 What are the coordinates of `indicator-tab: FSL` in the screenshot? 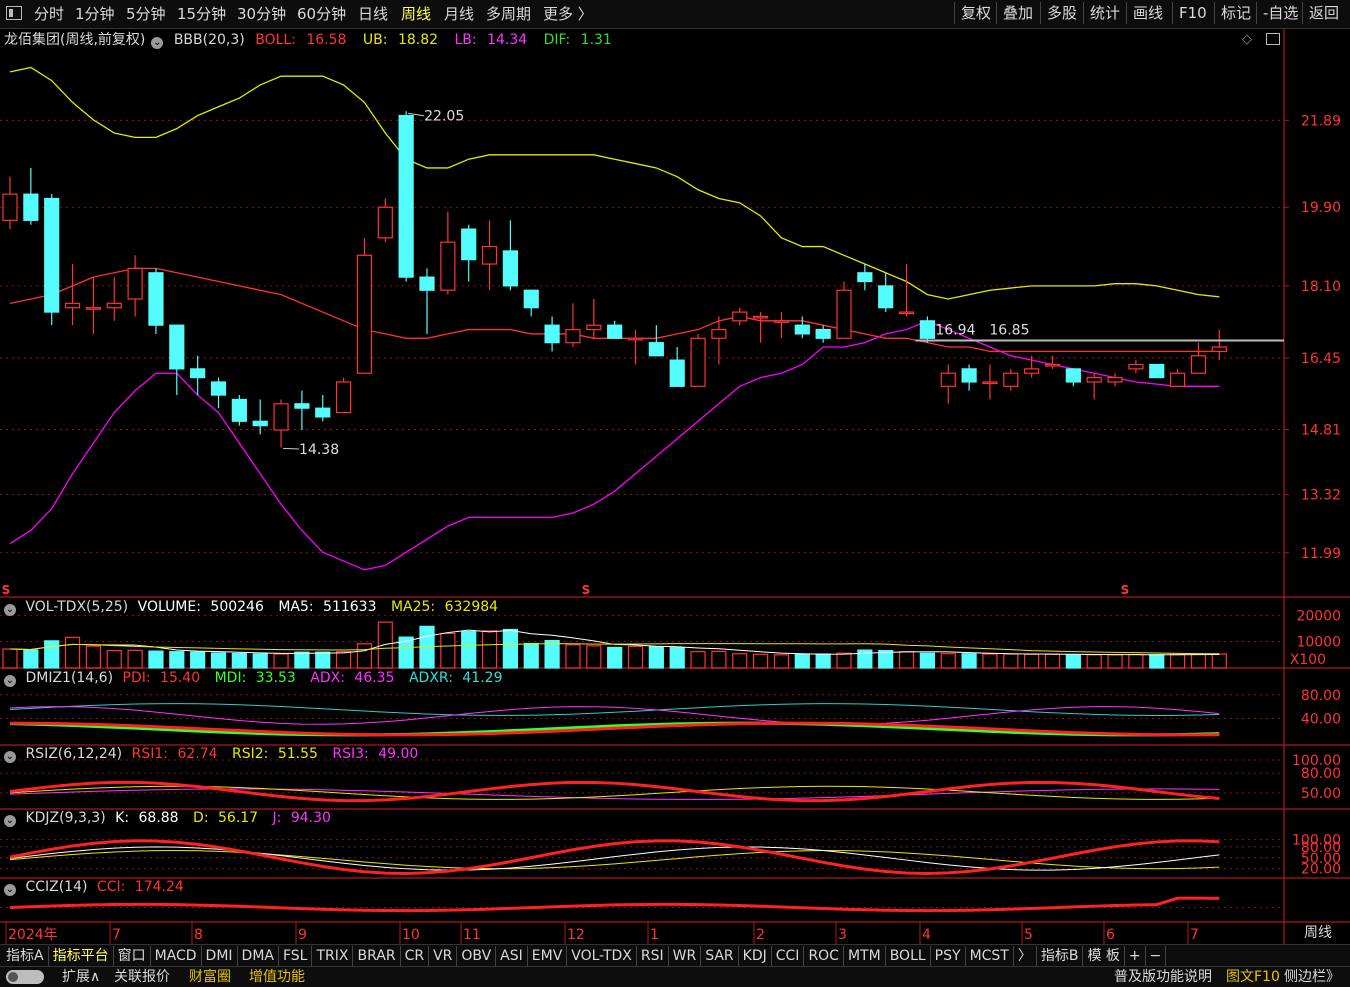 It's located at (296, 956).